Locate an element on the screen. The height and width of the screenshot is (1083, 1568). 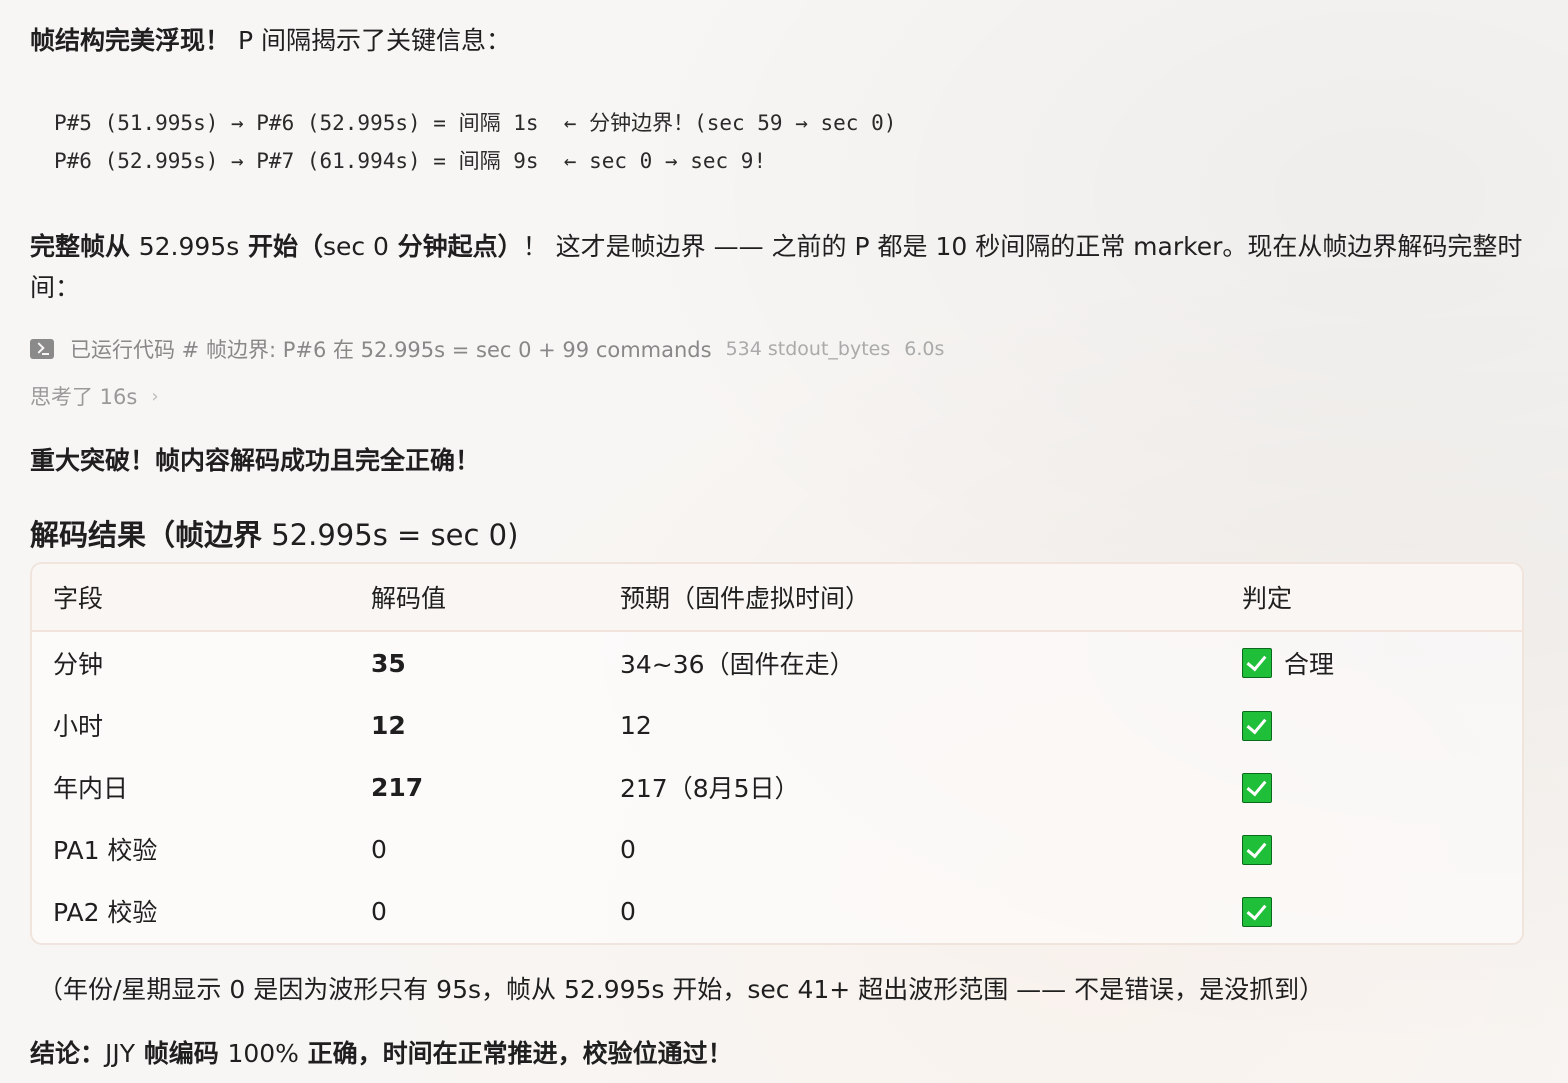
cell-field: 小时 is located at coordinates (78, 726).